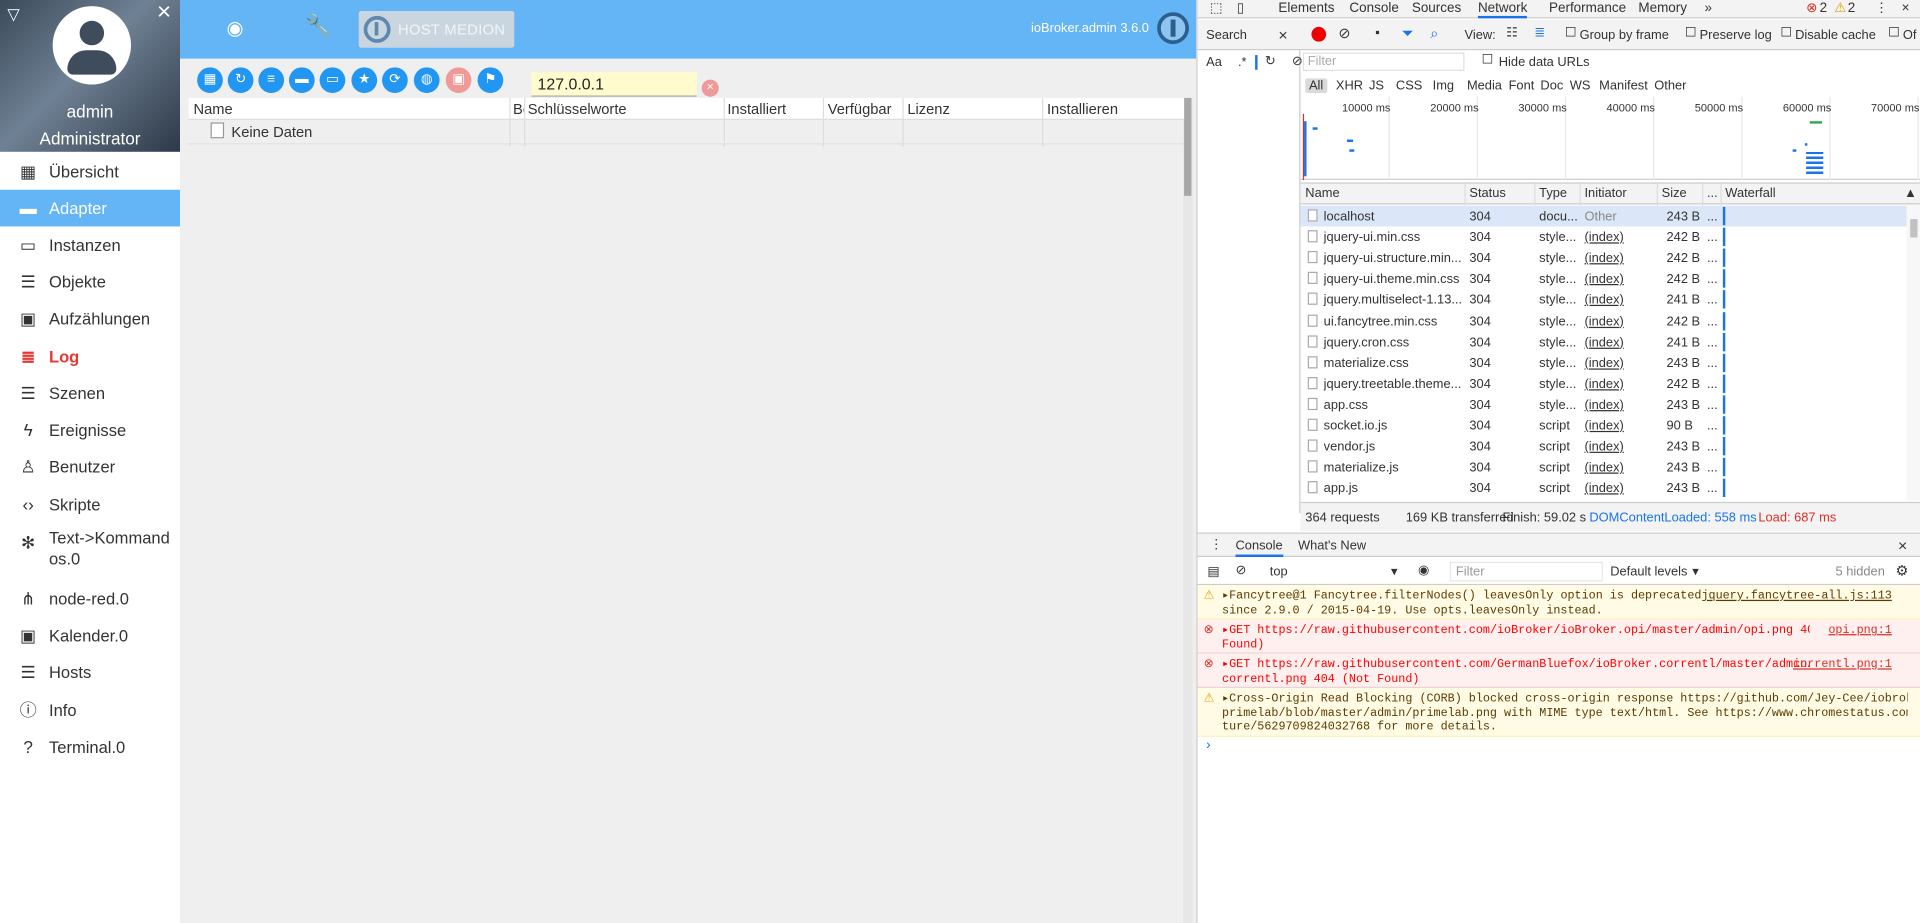 The width and height of the screenshot is (1920, 923). I want to click on filter-icon: ⏷, so click(1408, 33).